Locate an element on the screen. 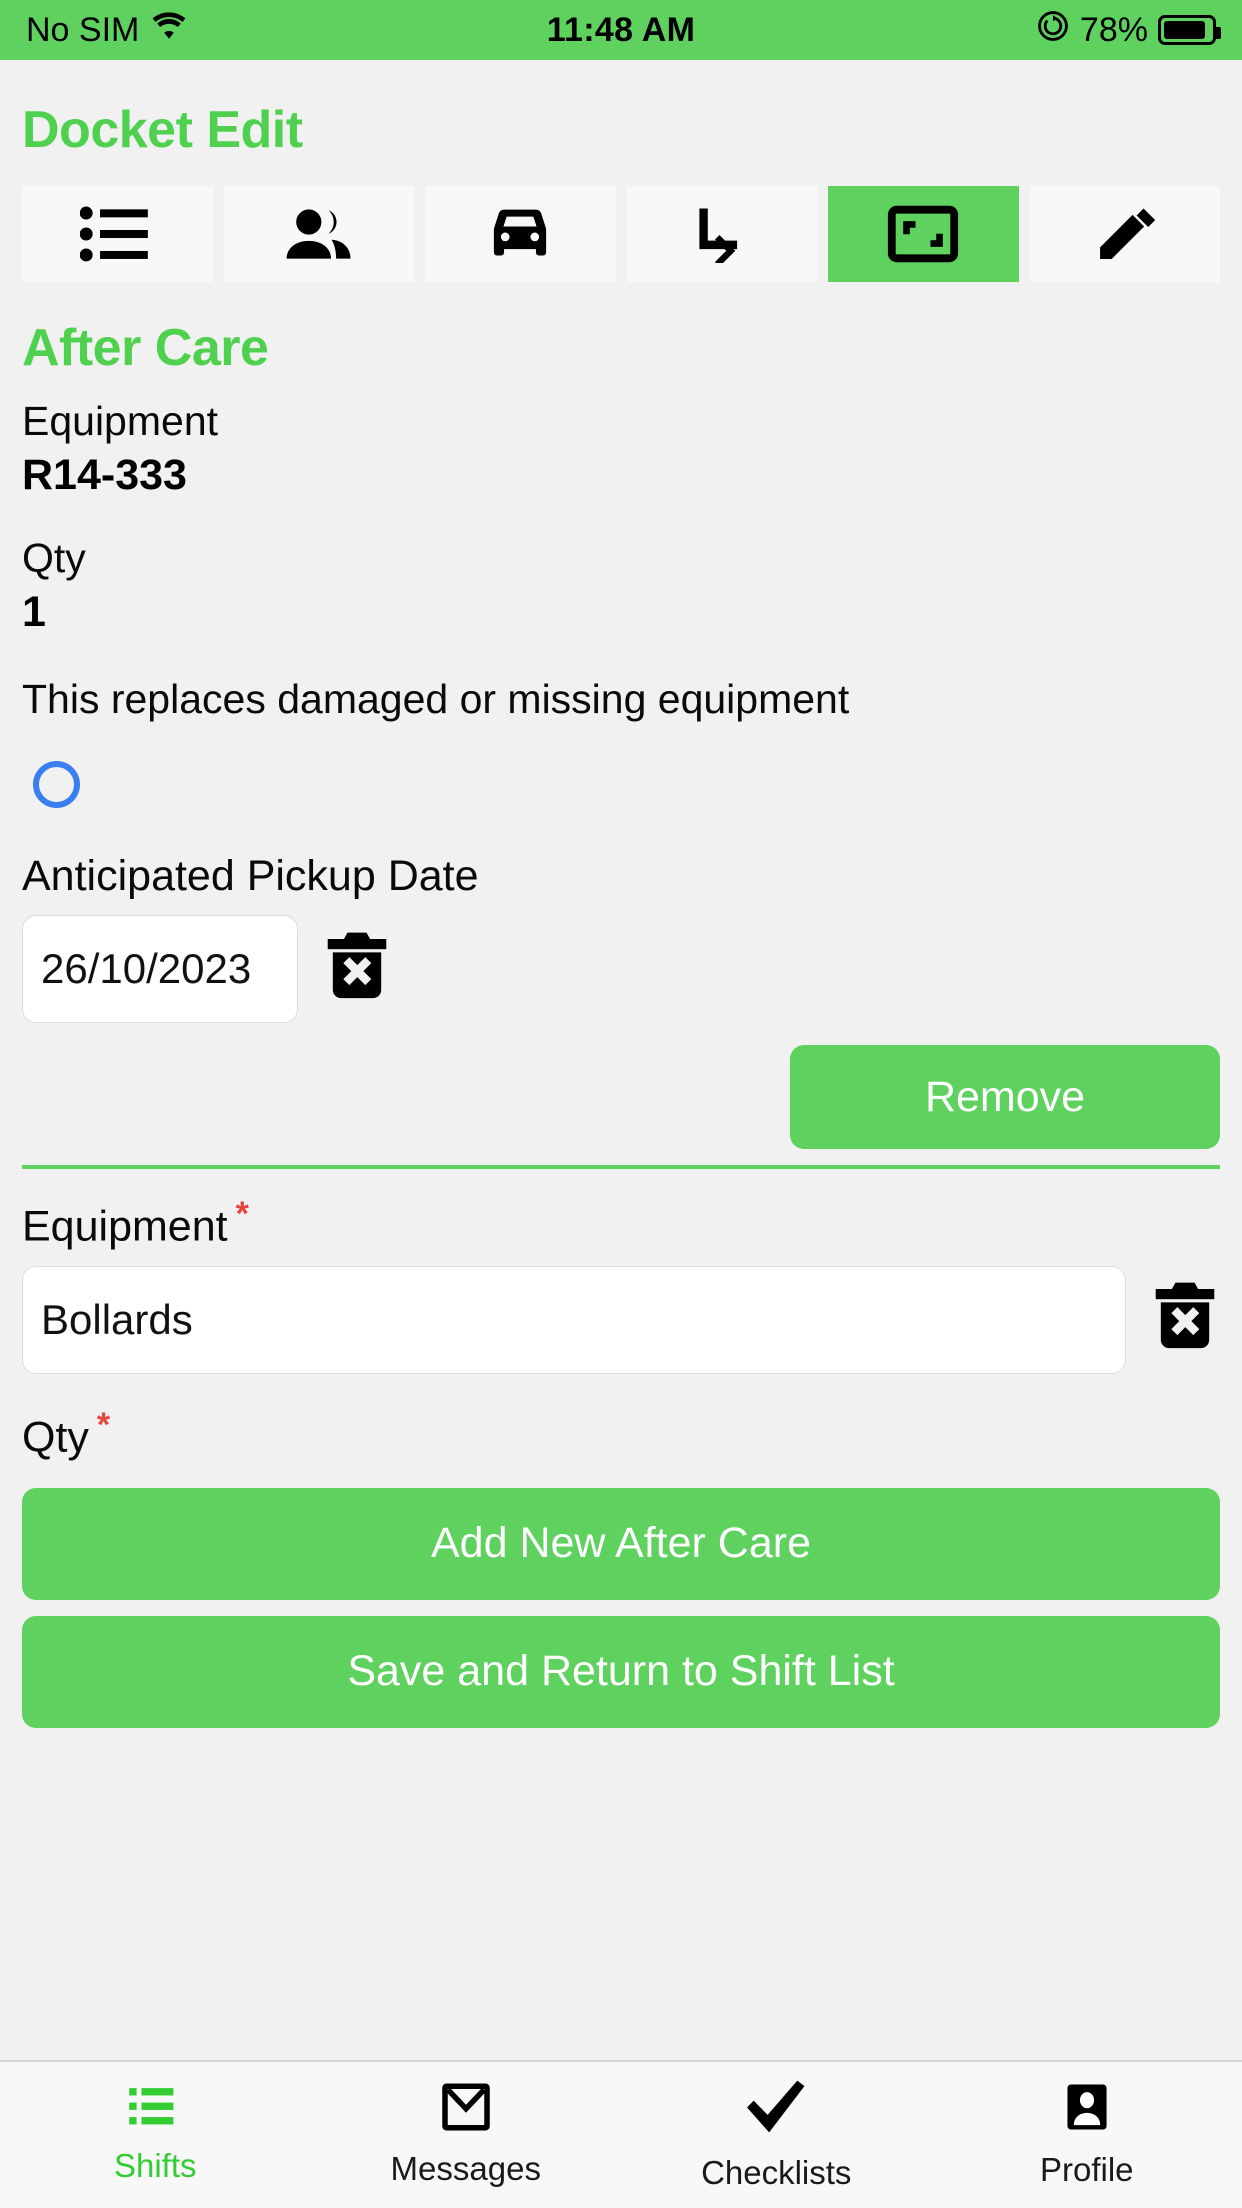  tab-notes is located at coordinates (1124, 234).